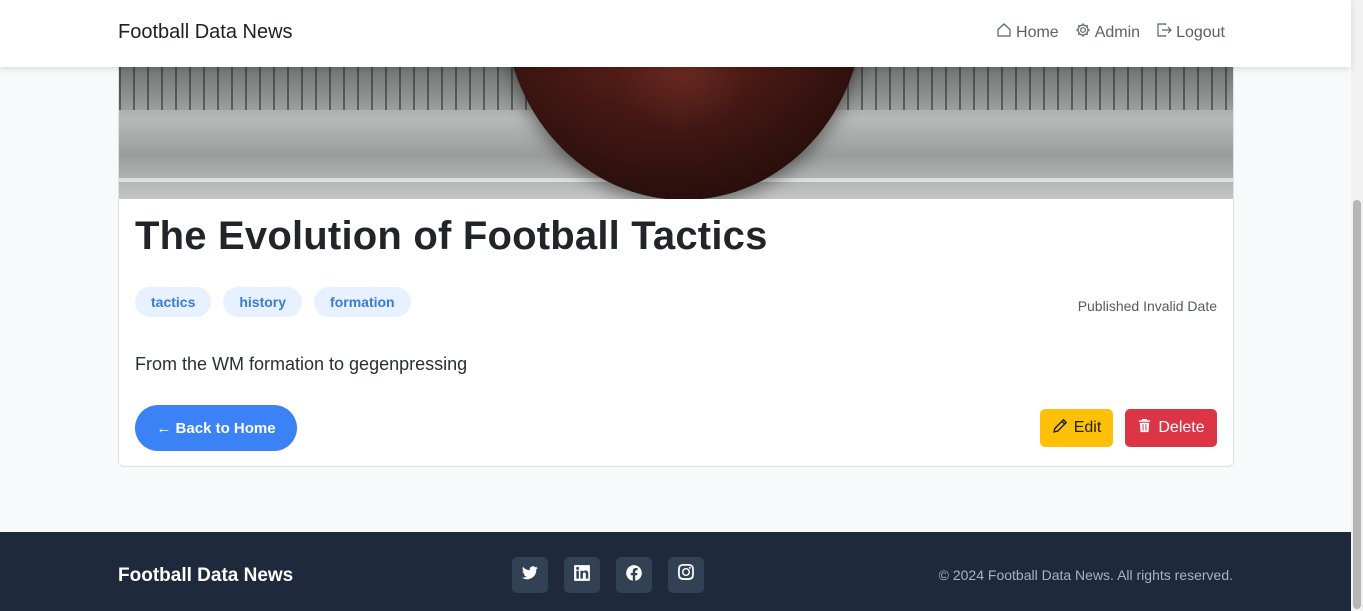 This screenshot has height=611, width=1363. Describe the element at coordinates (206, 575) in the screenshot. I see `footer-brand: Football Data News` at that location.